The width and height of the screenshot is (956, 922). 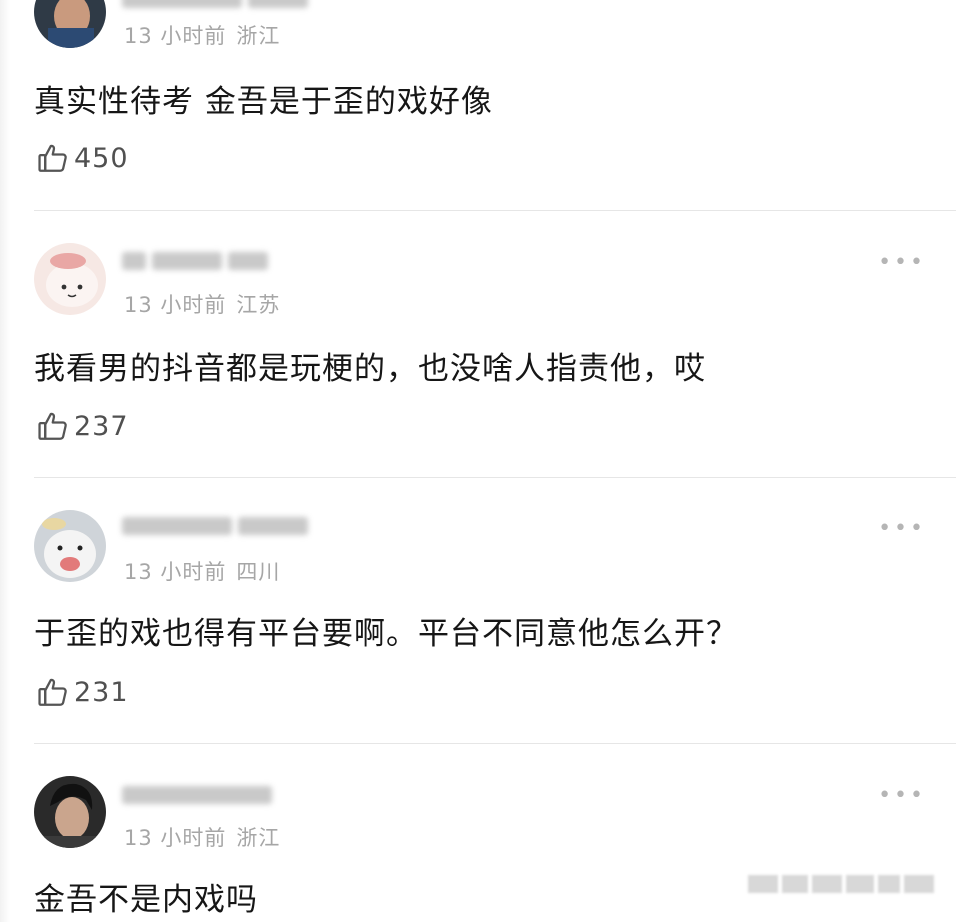 I want to click on like-button: 450, so click(x=82, y=158).